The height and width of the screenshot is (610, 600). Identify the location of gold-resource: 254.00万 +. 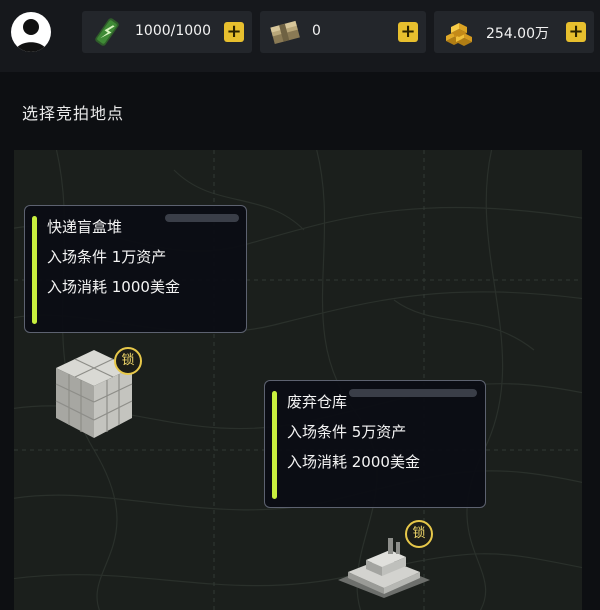
(514, 32).